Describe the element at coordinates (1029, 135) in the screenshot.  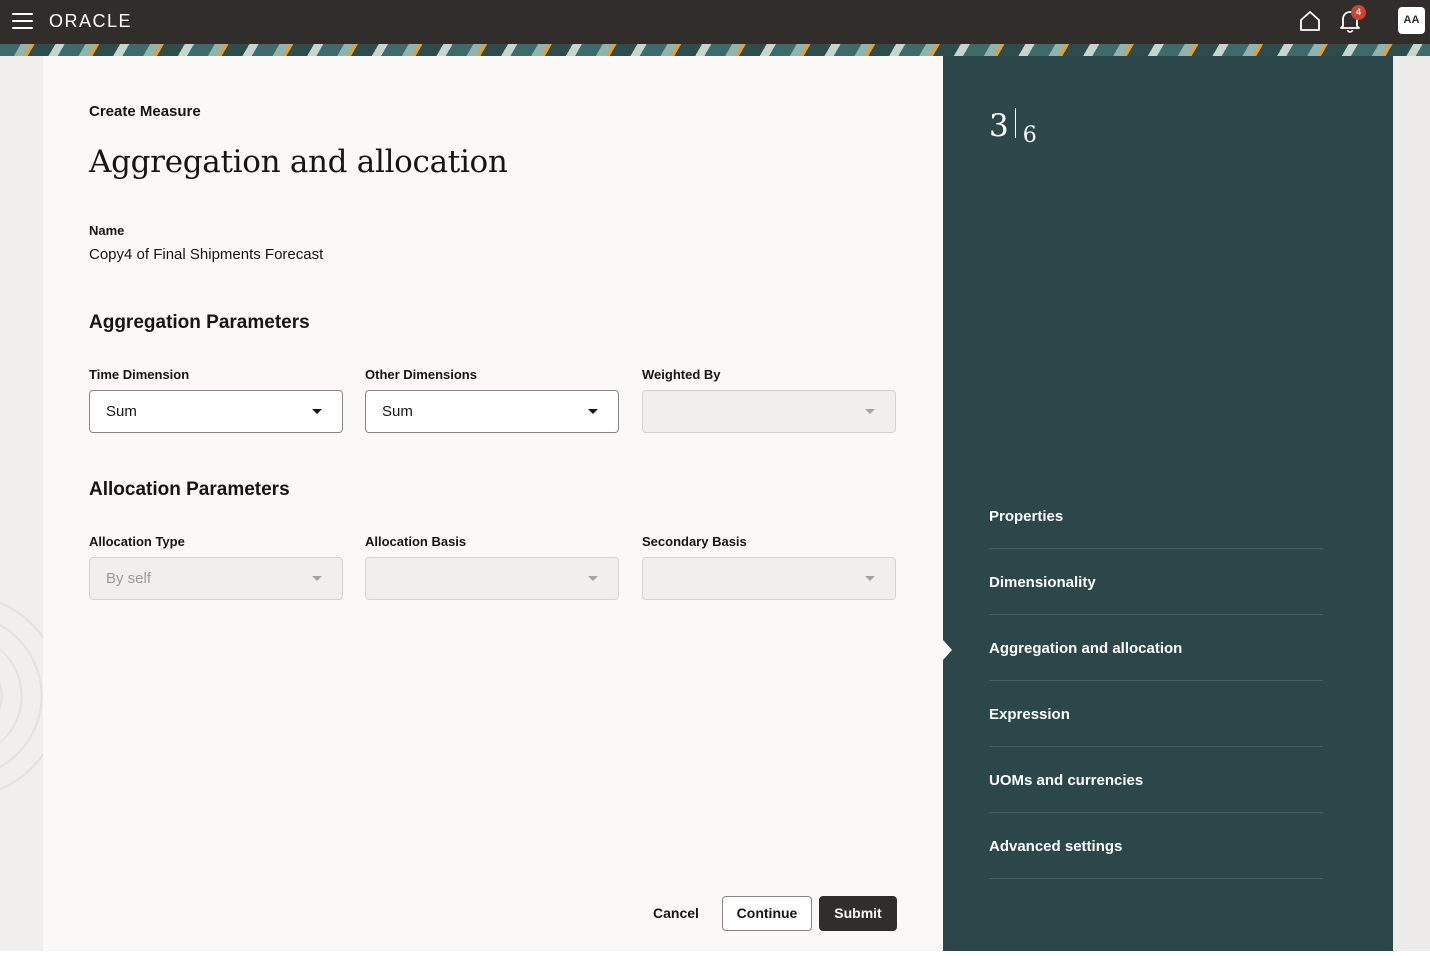
I see `step-total: 6` at that location.